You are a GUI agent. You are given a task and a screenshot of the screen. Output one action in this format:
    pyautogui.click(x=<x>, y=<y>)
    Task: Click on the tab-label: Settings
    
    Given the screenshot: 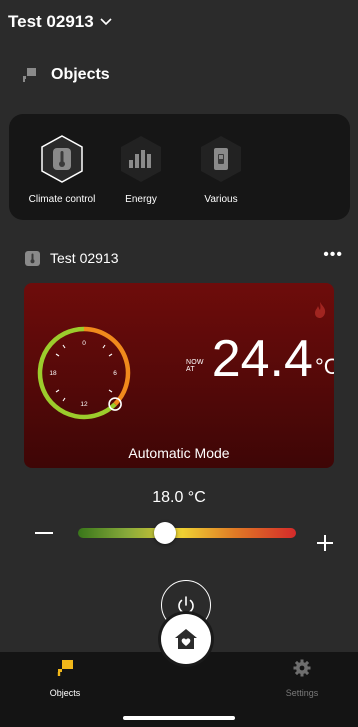 What is the action you would take?
    pyautogui.click(x=302, y=693)
    